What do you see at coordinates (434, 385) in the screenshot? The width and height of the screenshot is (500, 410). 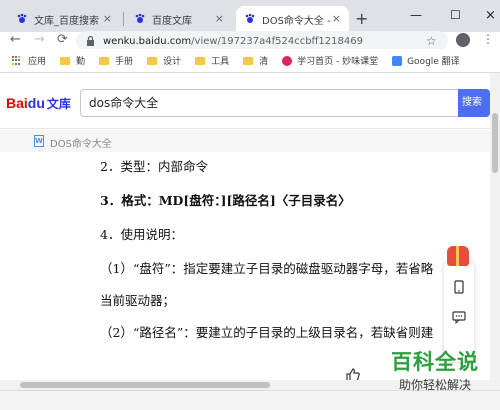 I see `watermark-sub: 助你轻松解决` at bounding box center [434, 385].